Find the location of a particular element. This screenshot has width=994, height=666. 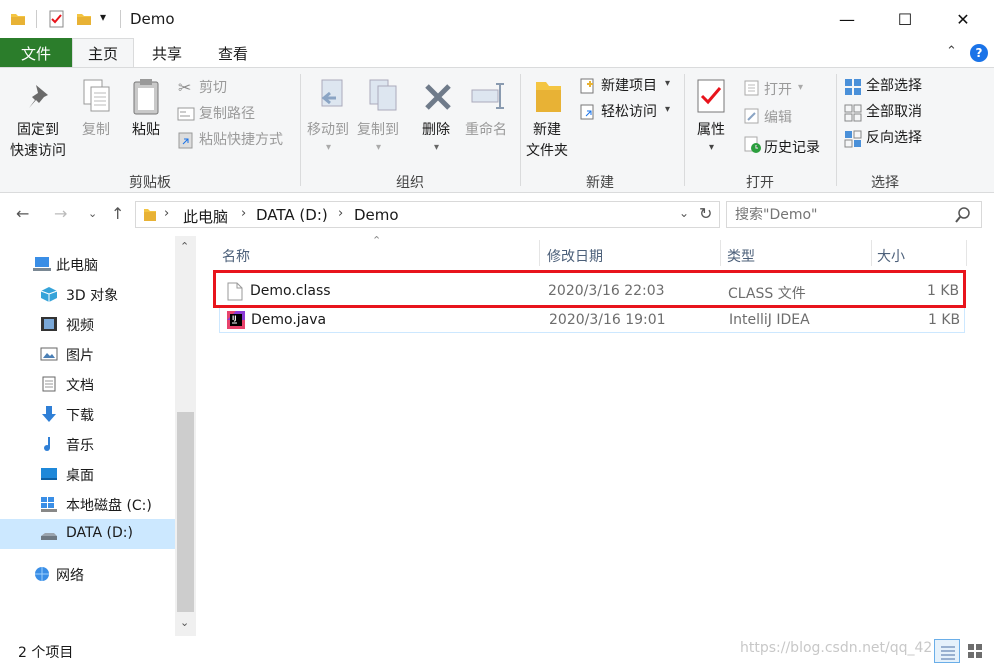

details-view-icon is located at coordinates (948, 653).